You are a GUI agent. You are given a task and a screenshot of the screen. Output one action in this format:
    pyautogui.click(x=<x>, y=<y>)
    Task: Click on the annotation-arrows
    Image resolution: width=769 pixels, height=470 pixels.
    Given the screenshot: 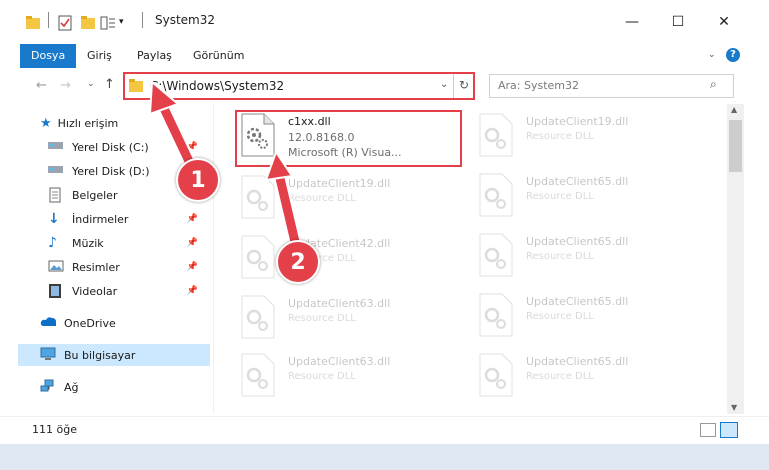 What is the action you would take?
    pyautogui.click(x=225, y=166)
    